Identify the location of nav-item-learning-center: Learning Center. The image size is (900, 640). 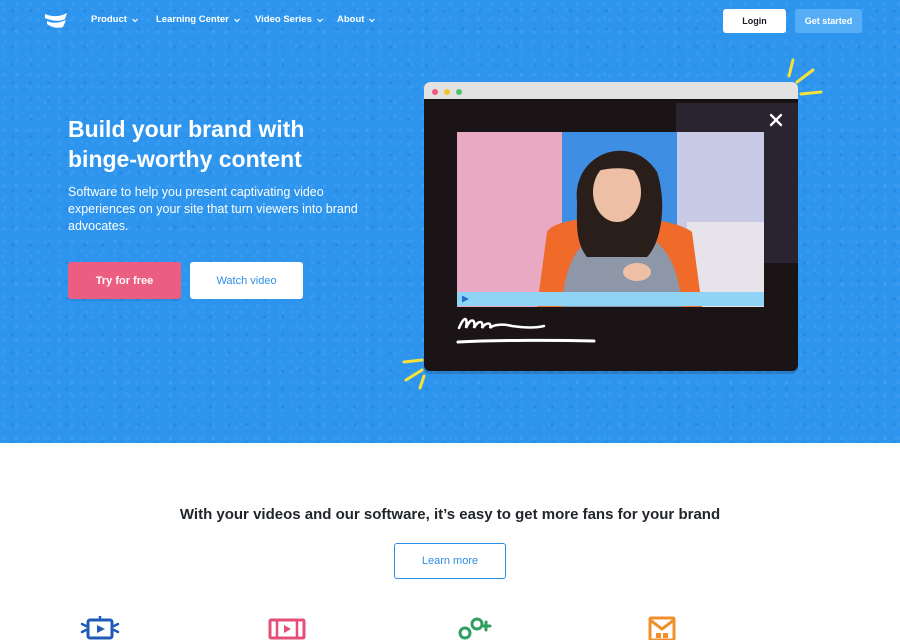
(198, 19).